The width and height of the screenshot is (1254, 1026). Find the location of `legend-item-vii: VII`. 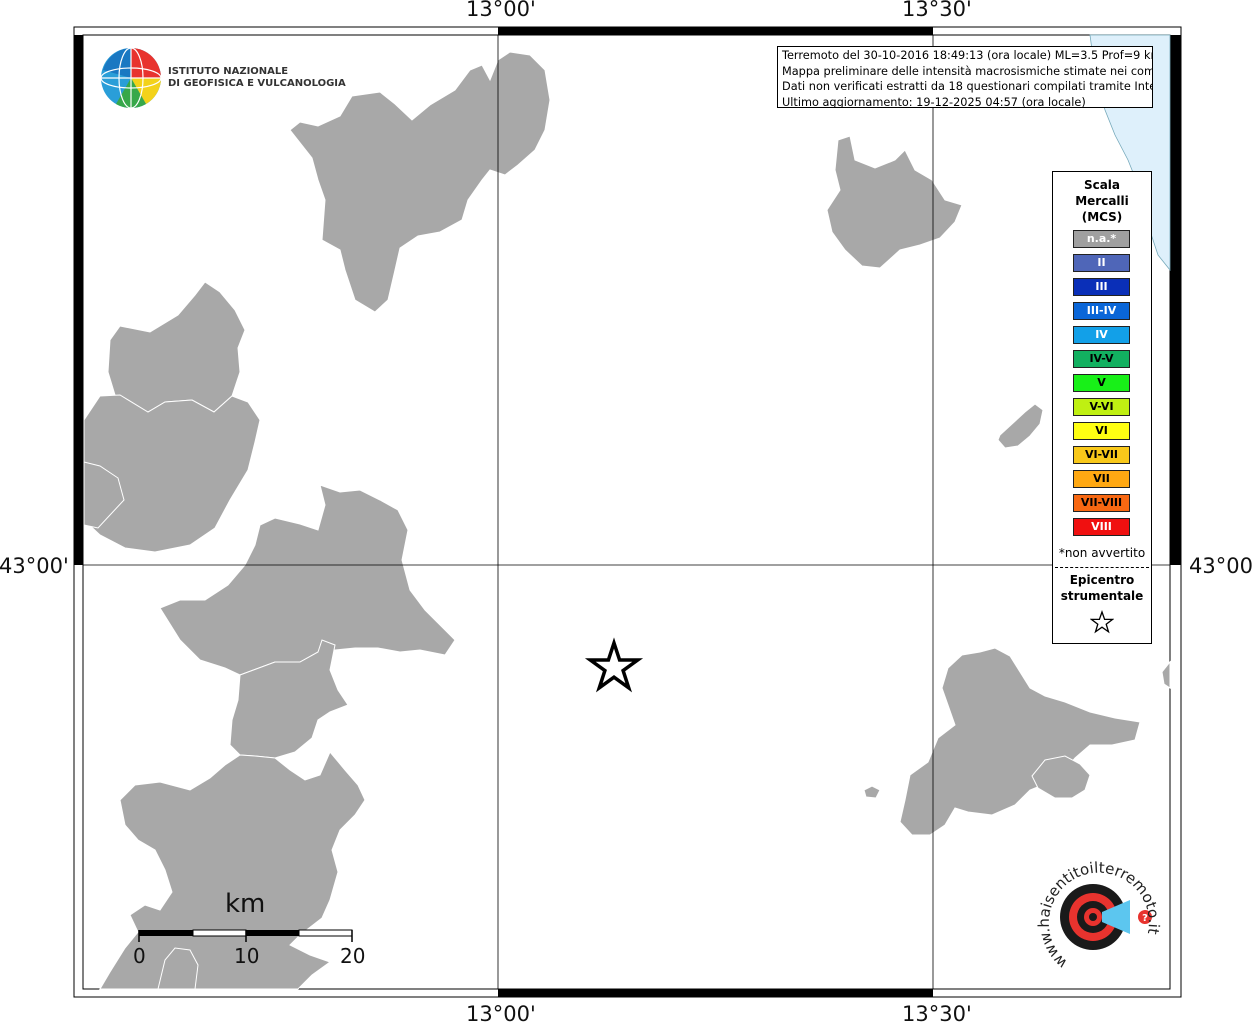

legend-item-vii: VII is located at coordinates (1101, 479).